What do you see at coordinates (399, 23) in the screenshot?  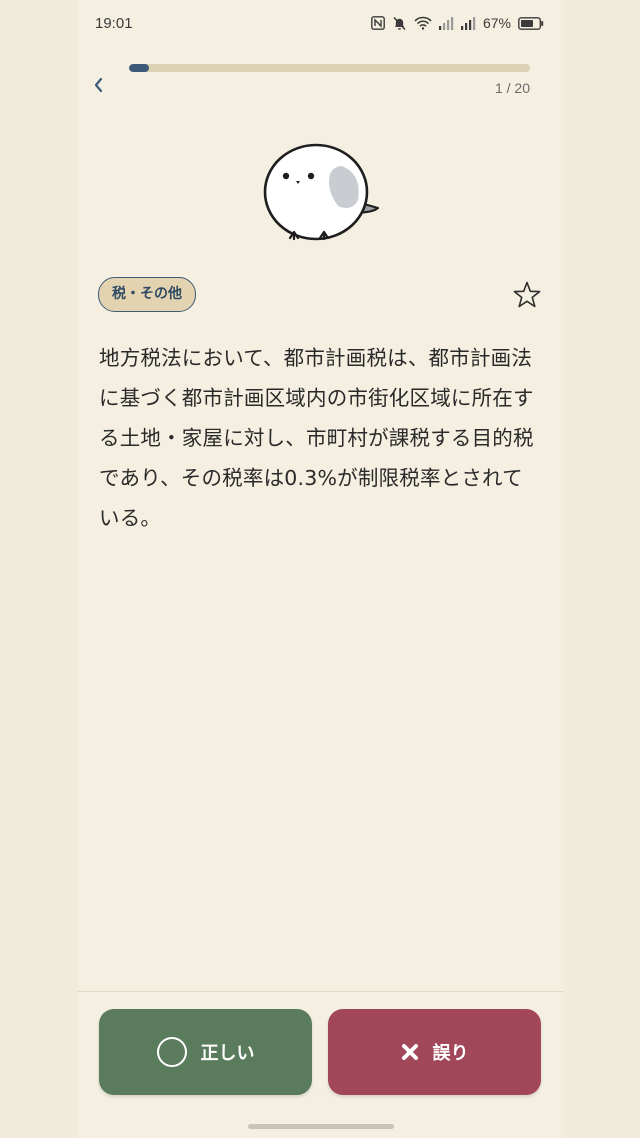 I see `mute-bell-icon` at bounding box center [399, 23].